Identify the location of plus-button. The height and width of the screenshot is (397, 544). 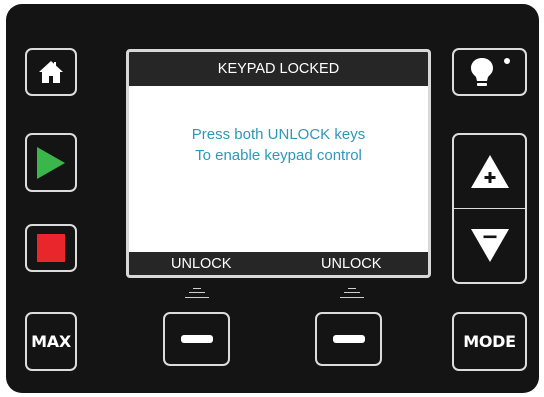
(489, 171).